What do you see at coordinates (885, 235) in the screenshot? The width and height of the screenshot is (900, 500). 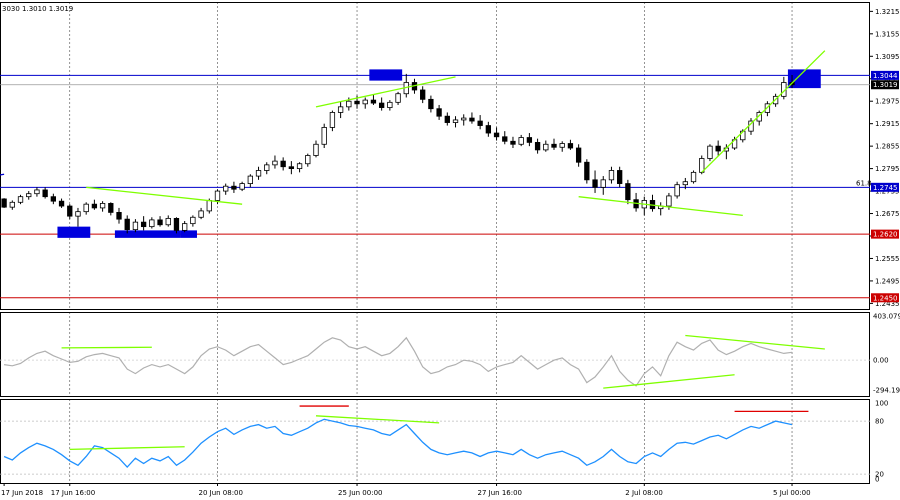 I see `level-tag-label-support-1: 1.2620` at bounding box center [885, 235].